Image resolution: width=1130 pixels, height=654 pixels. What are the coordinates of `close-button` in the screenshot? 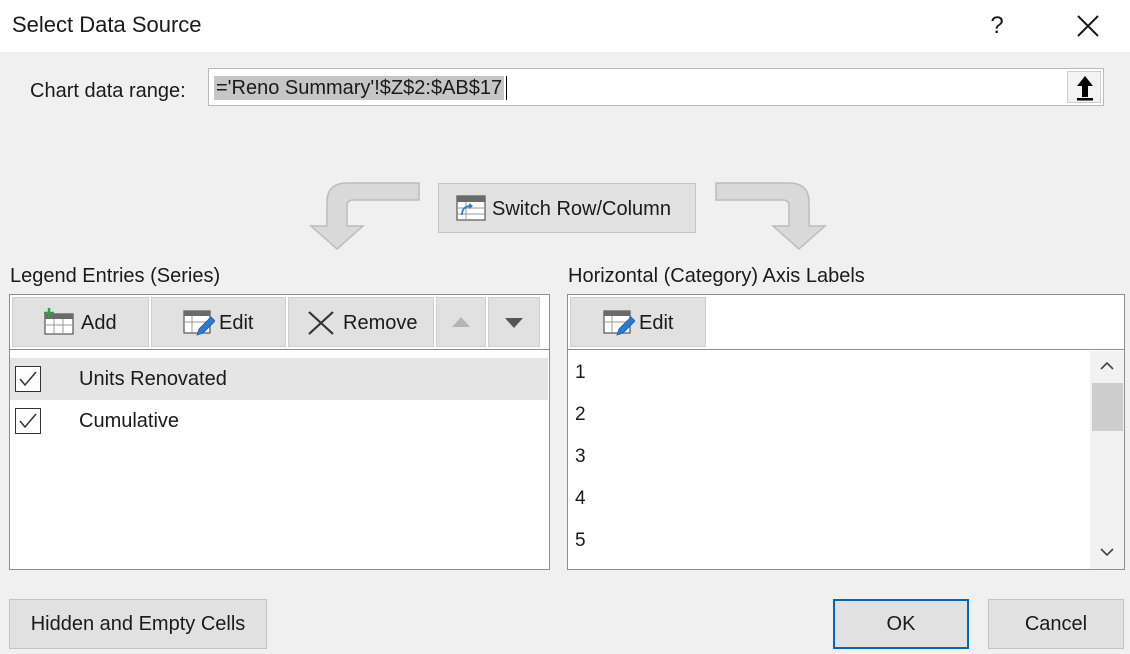 It's located at (1088, 26).